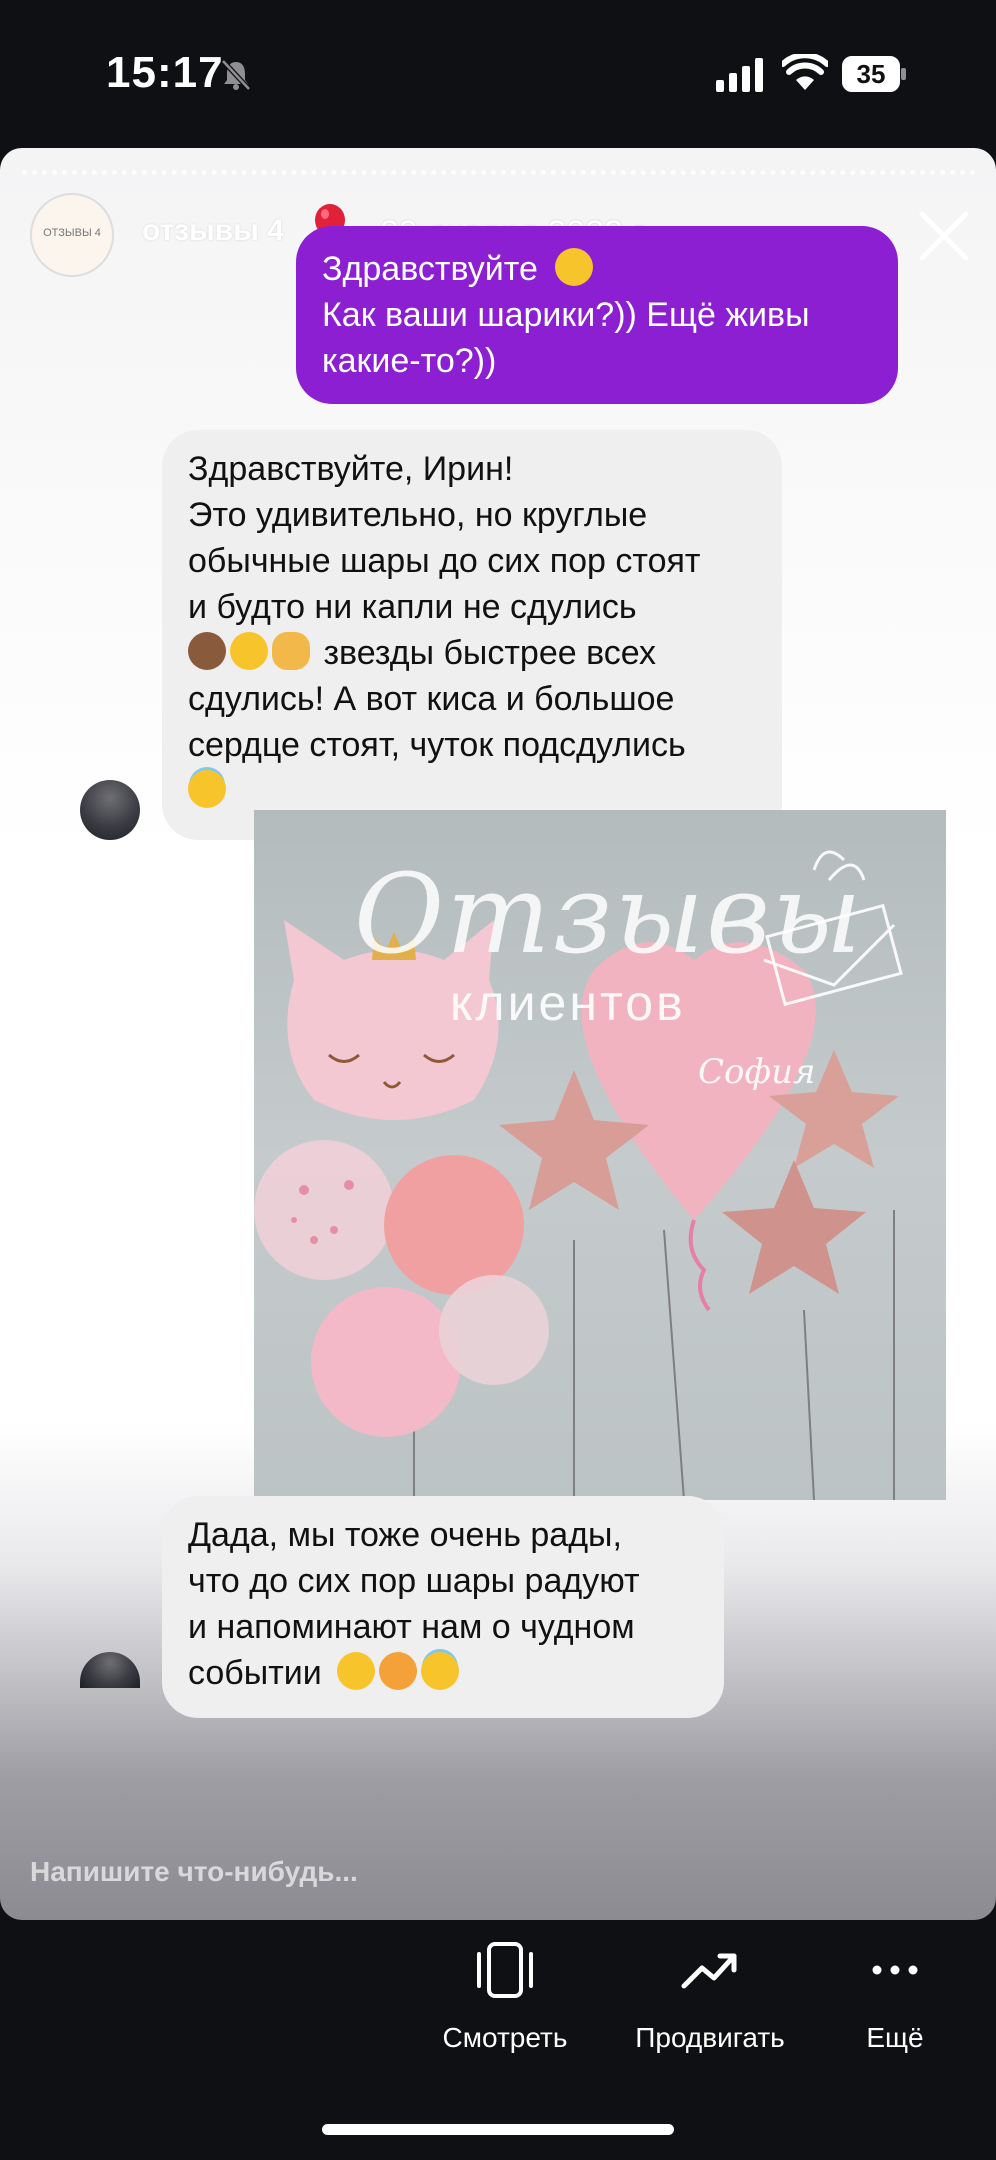 The width and height of the screenshot is (996, 2160). I want to click on view-label: Смотреть, so click(505, 2037).